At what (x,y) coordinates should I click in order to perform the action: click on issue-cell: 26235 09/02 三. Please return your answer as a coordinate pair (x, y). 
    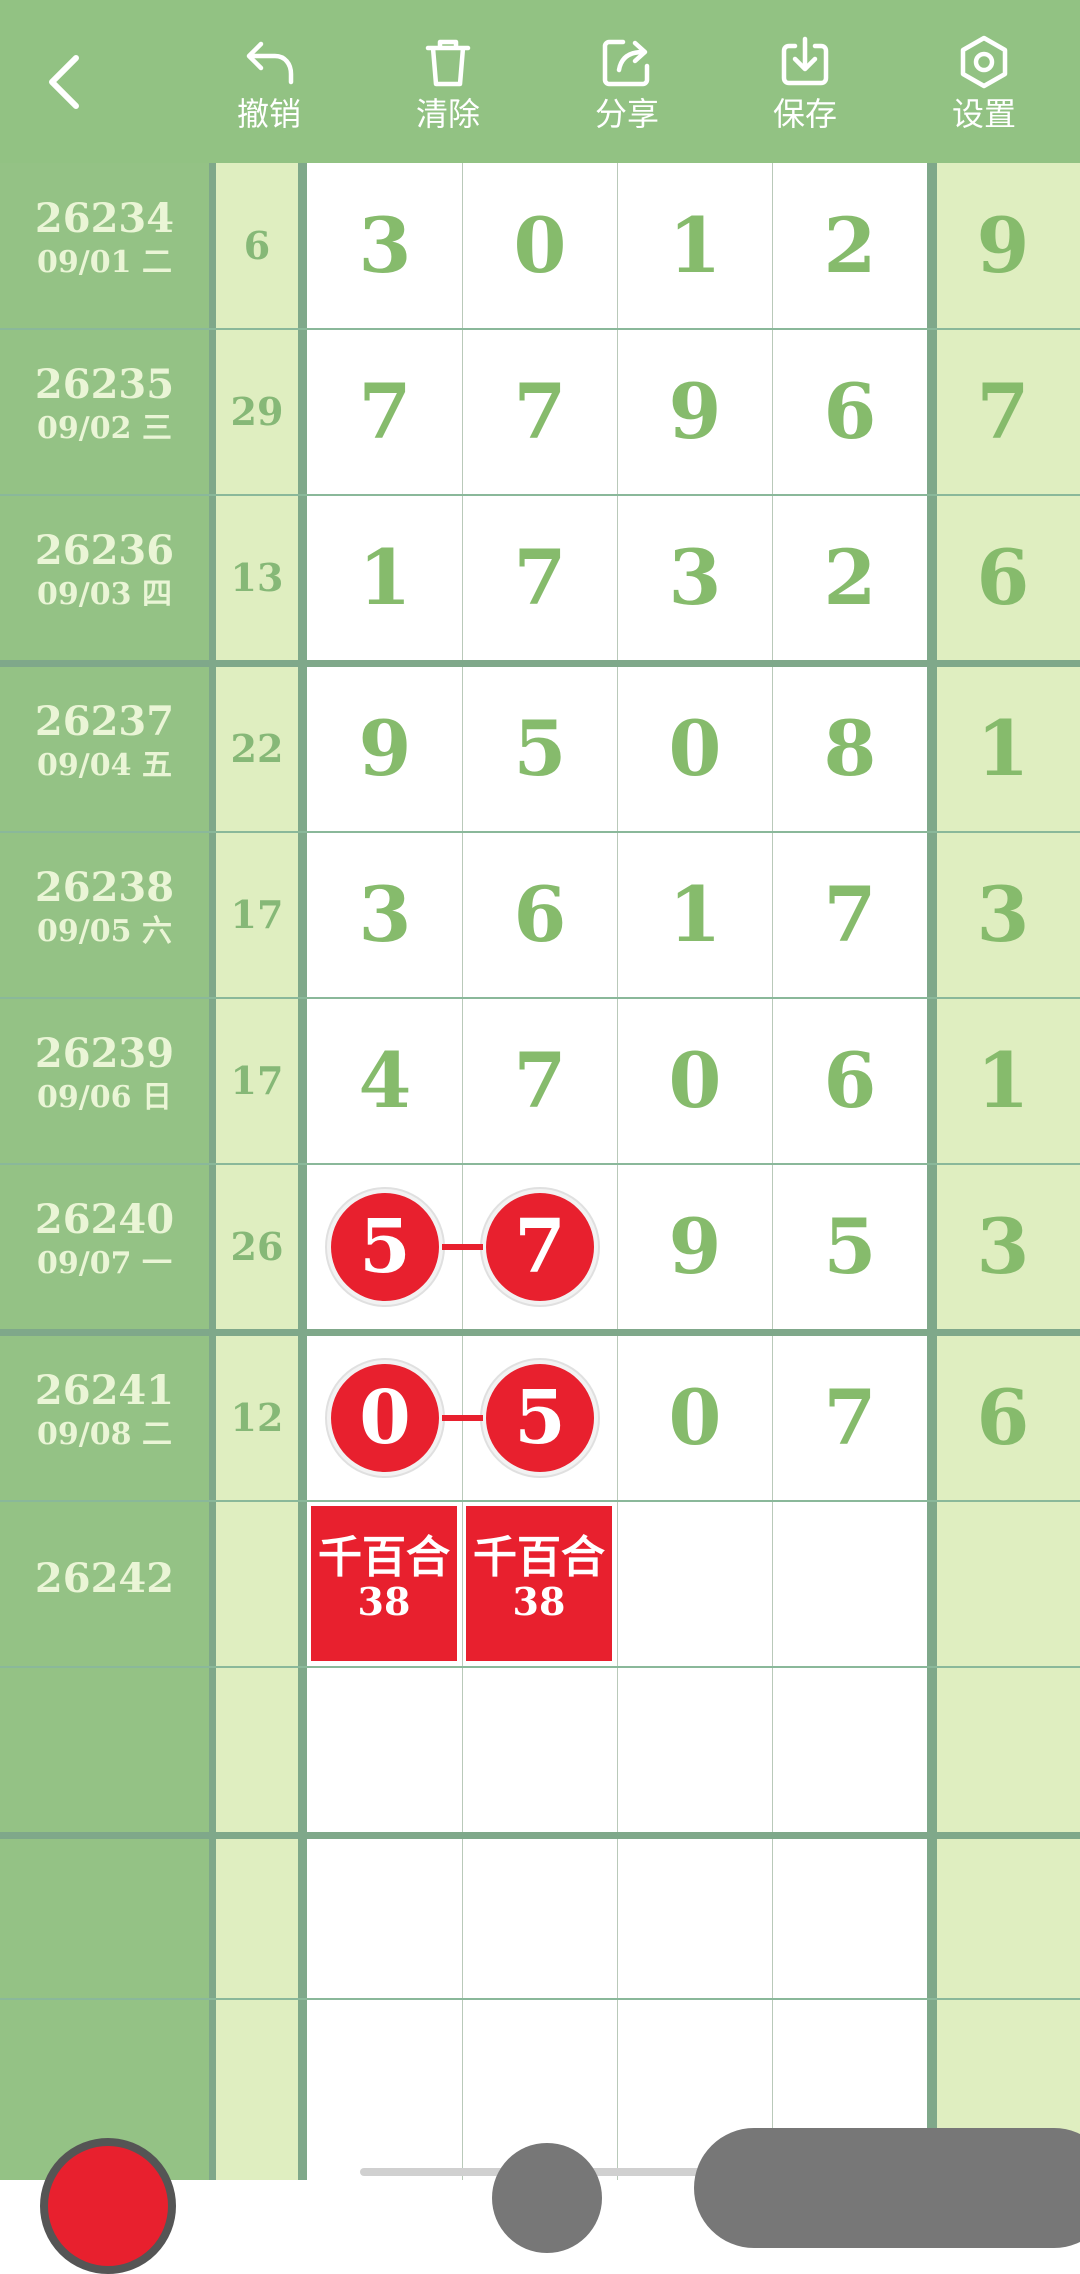
    Looking at the image, I should click on (104, 412).